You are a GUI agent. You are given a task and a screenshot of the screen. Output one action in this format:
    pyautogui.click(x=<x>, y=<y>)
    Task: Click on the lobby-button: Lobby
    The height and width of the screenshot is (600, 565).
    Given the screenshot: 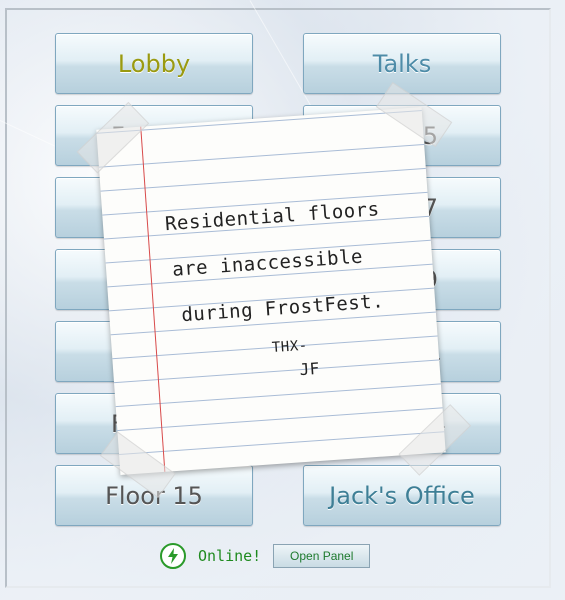 What is the action you would take?
    pyautogui.click(x=154, y=63)
    